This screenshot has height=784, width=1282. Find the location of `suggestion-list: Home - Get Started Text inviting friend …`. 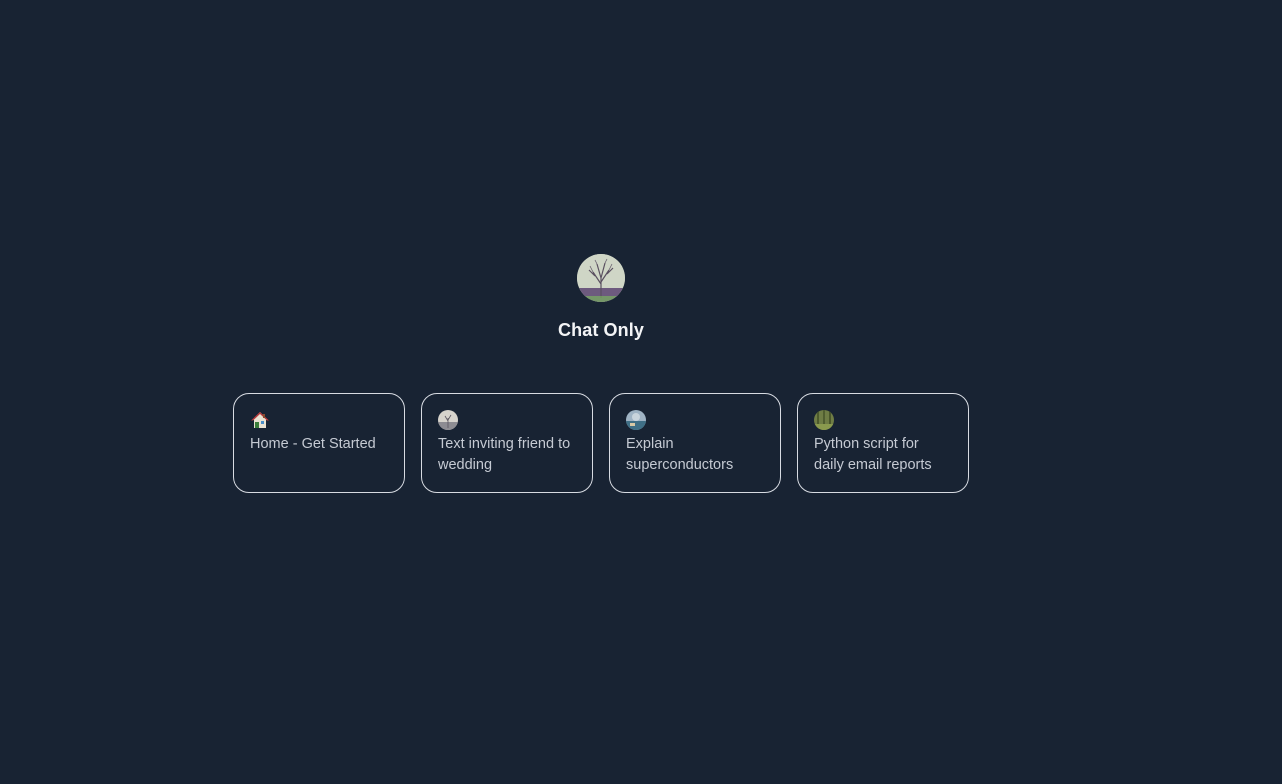

suggestion-list: Home - Get Started Text inviting friend … is located at coordinates (601, 443).